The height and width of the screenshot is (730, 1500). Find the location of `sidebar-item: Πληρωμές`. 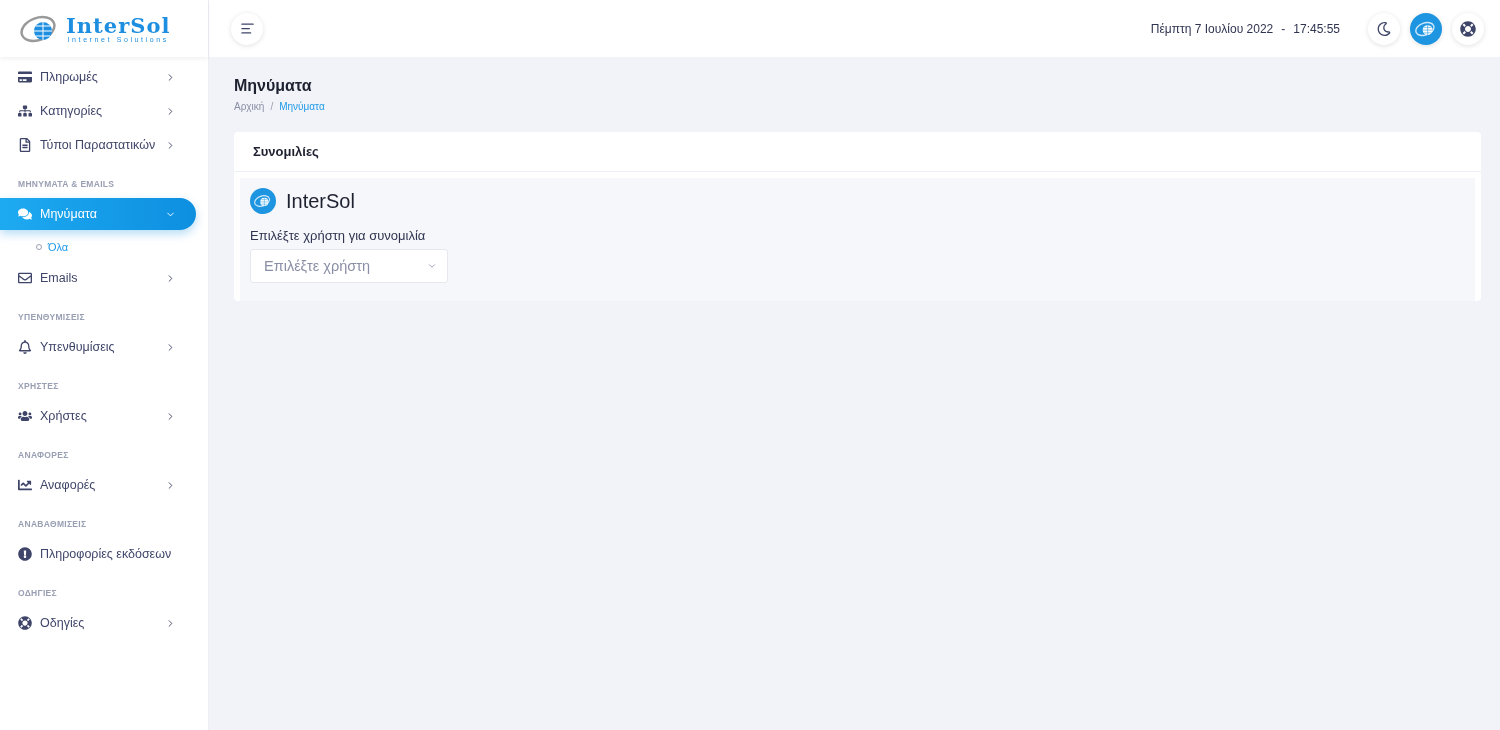

sidebar-item: Πληρωμές is located at coordinates (98, 77).